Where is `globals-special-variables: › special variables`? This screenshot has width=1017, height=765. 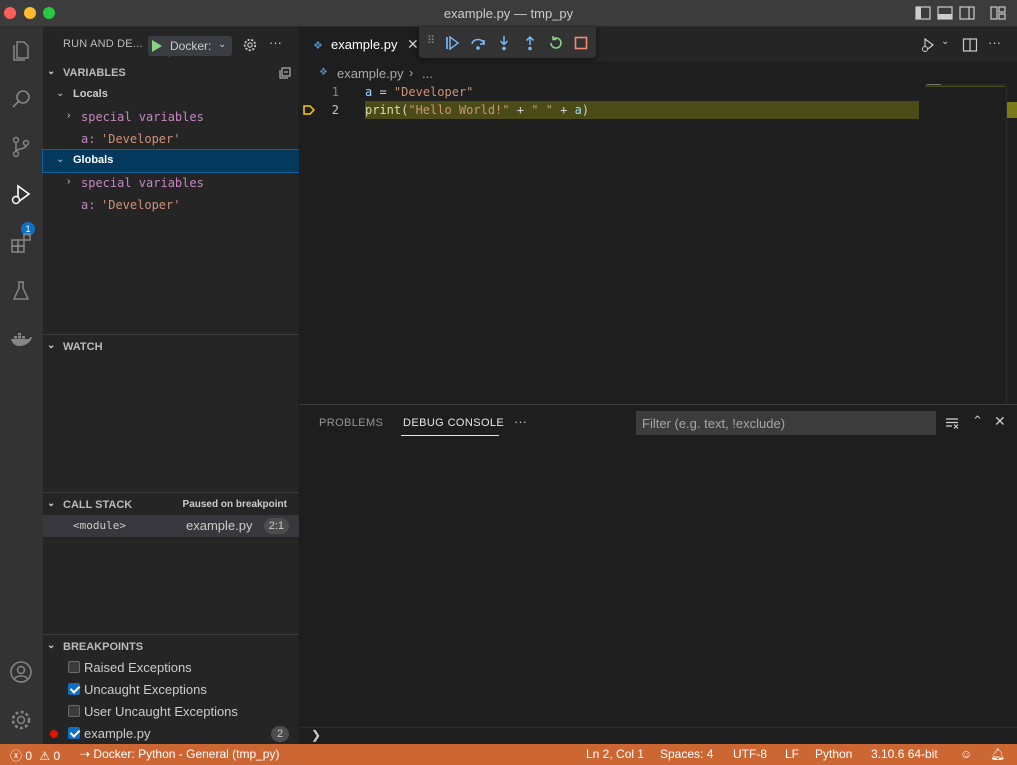 globals-special-variables: › special variables is located at coordinates (171, 183).